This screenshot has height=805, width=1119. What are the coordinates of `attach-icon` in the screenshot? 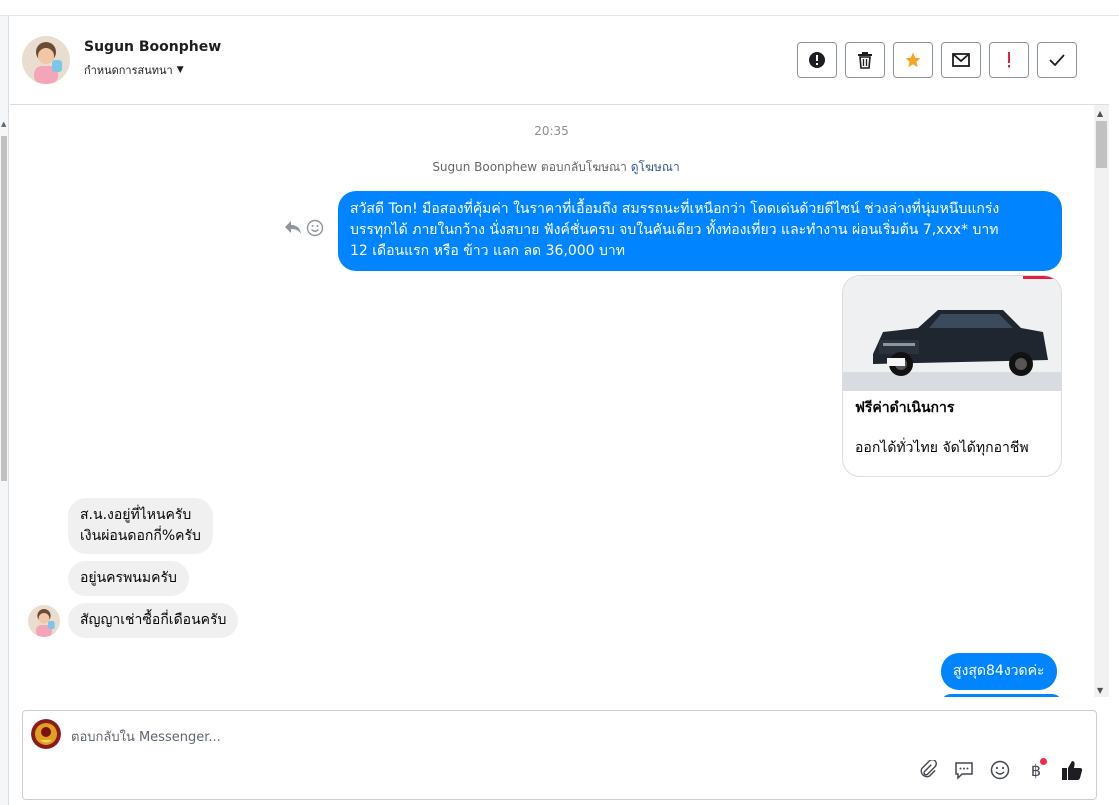 It's located at (928, 769).